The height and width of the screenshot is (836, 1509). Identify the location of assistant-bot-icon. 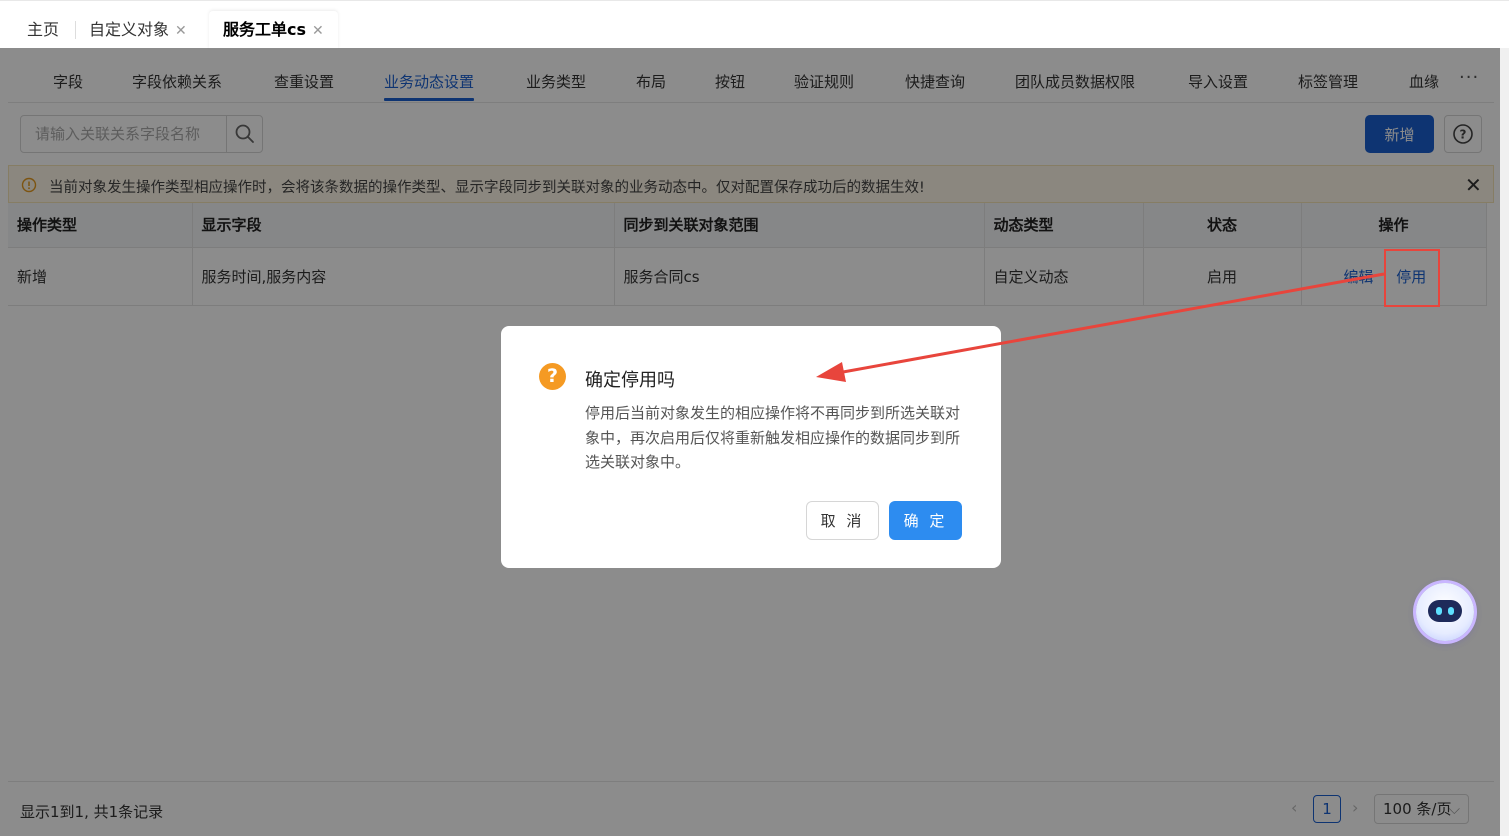
(1445, 612).